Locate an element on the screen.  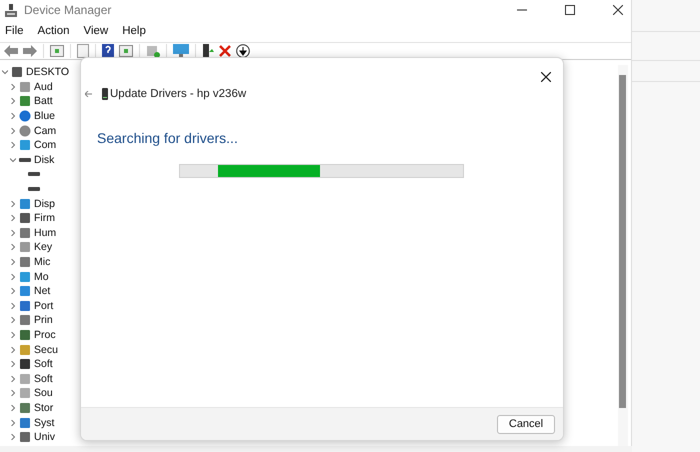
tree-item: Prin is located at coordinates (43, 320).